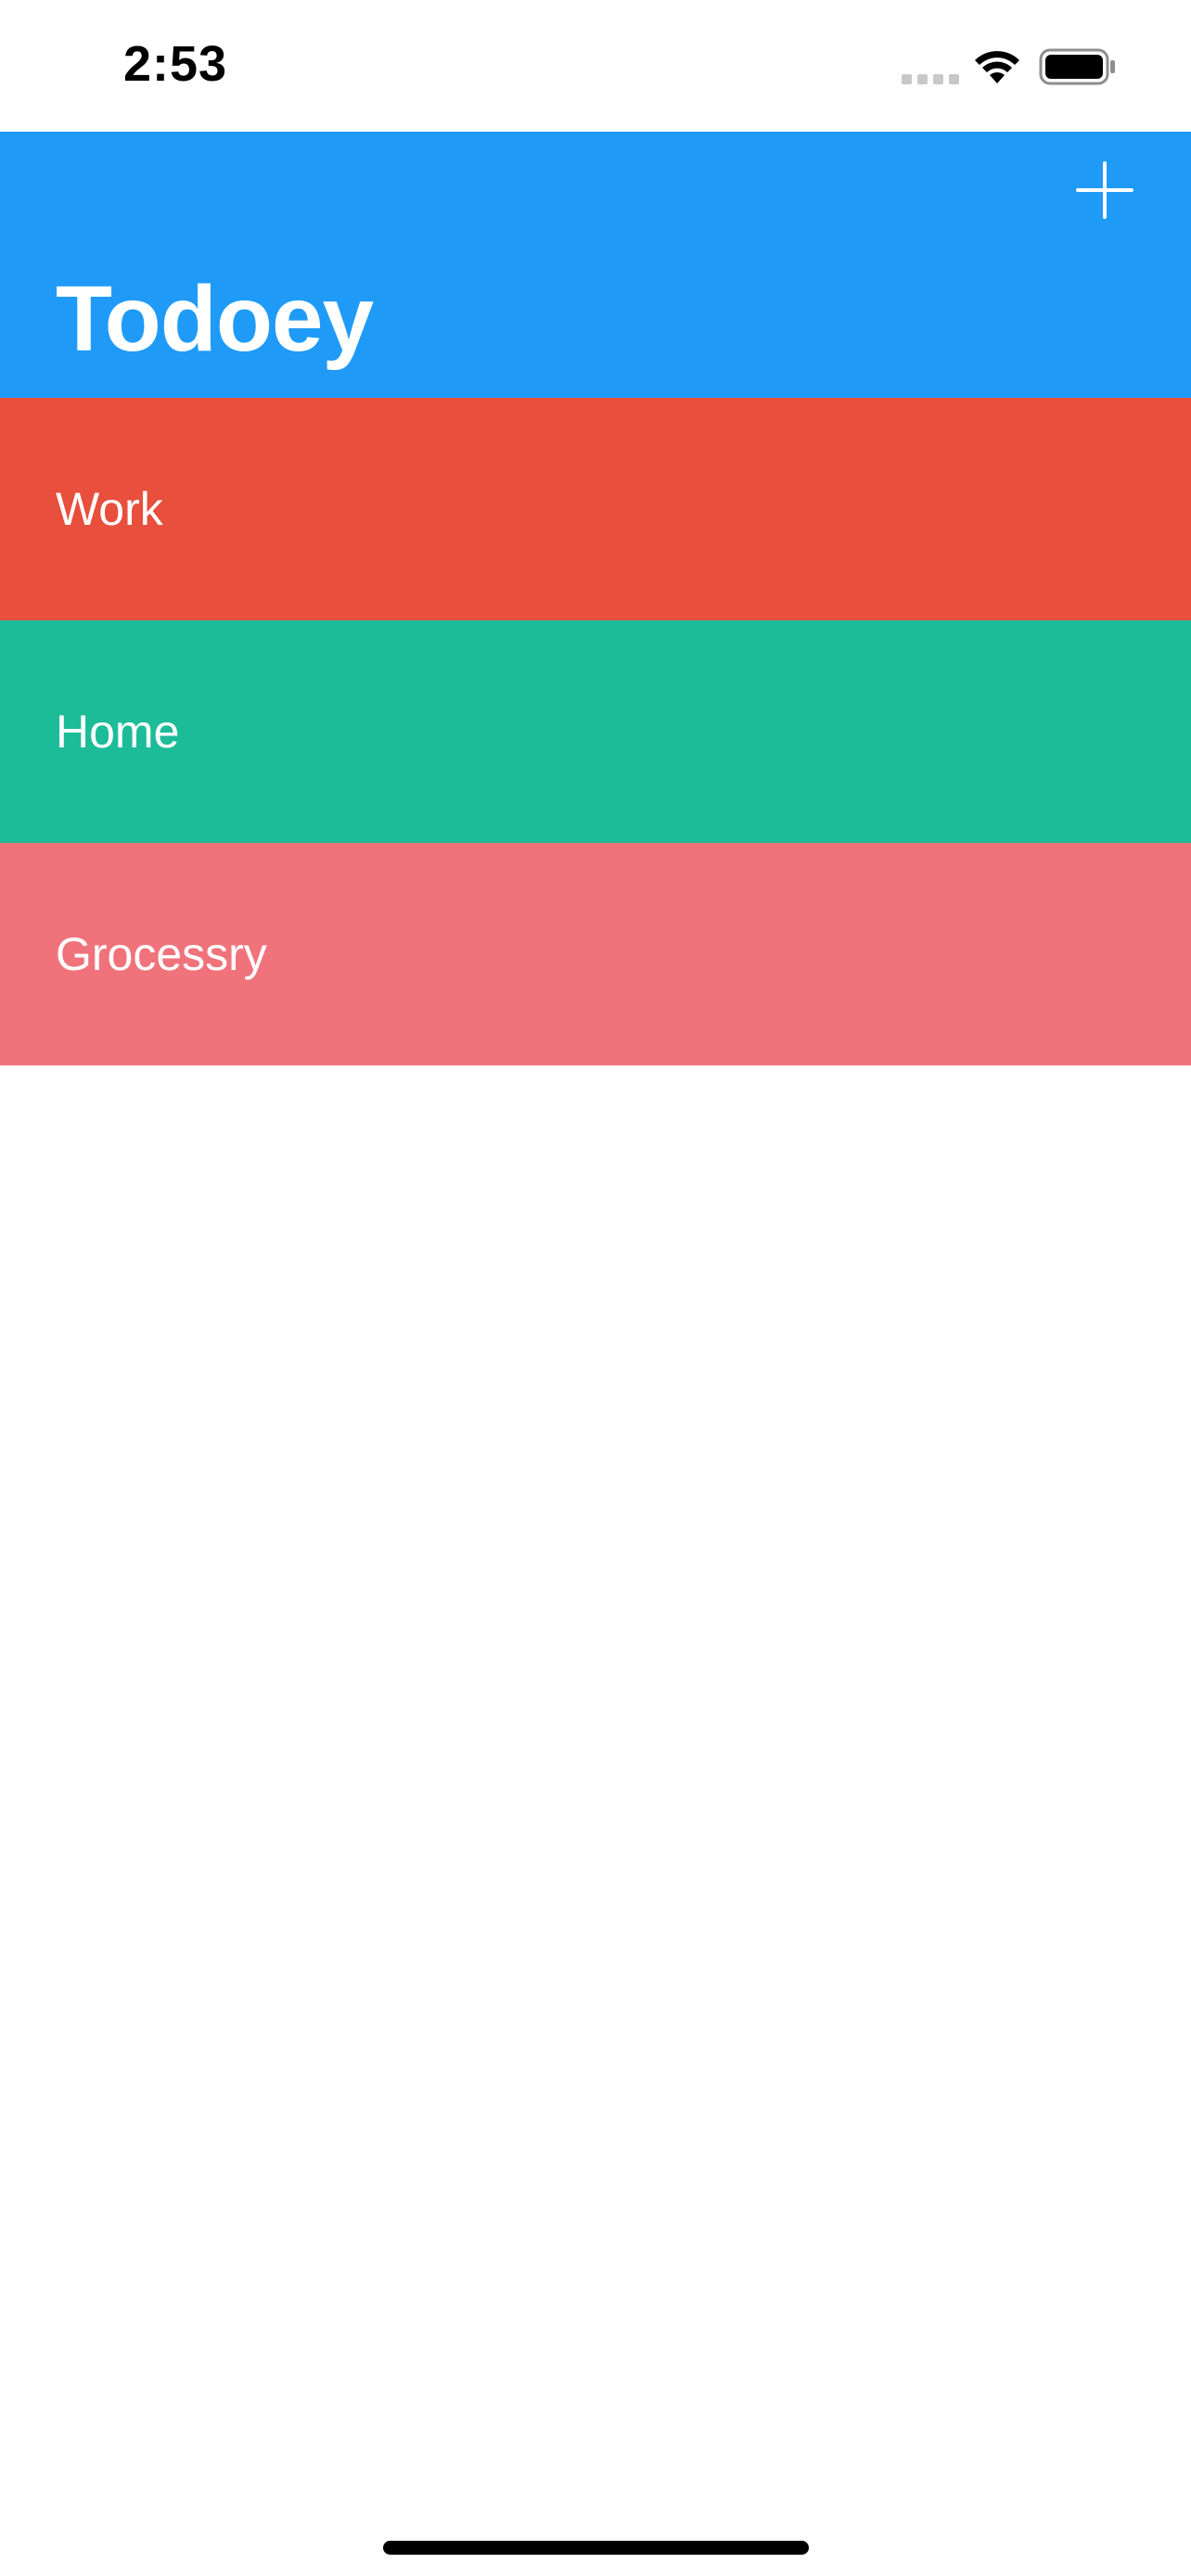 The width and height of the screenshot is (1191, 2576). Describe the element at coordinates (595, 265) in the screenshot. I see `navigation-bar: Todoey` at that location.